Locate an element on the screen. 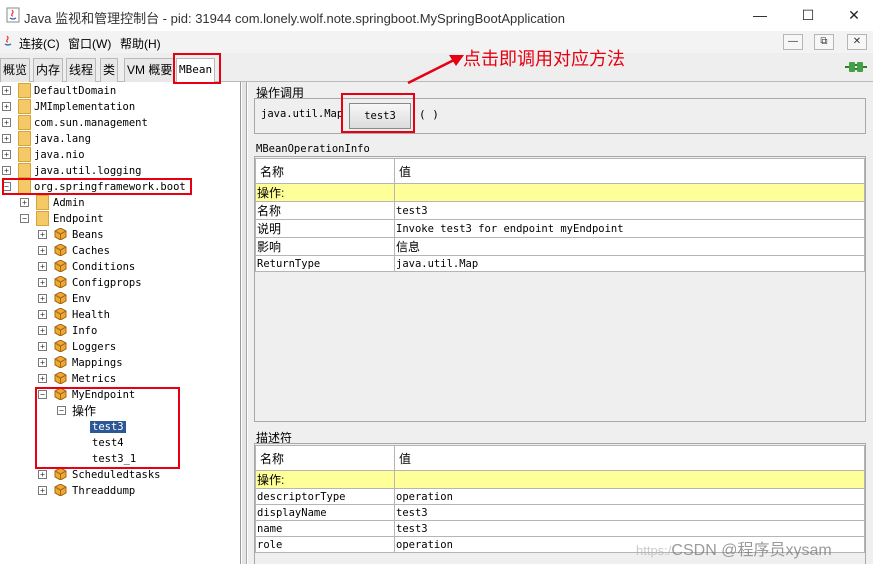 The width and height of the screenshot is (873, 564). minimize-button: — is located at coordinates (760, 15).